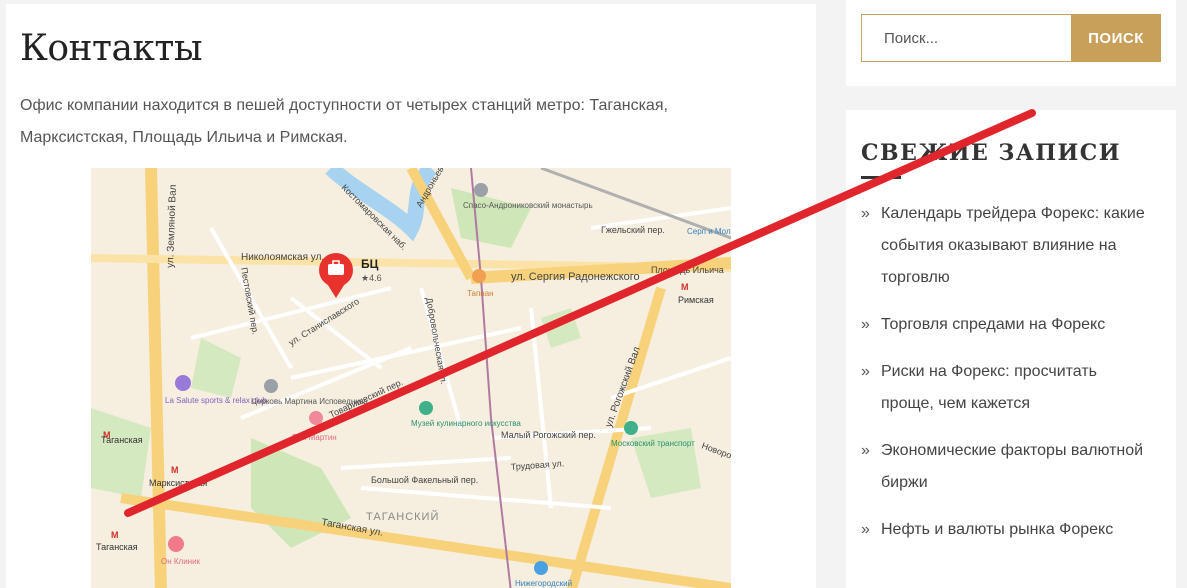  I want to click on shop-icon, so click(316, 418).